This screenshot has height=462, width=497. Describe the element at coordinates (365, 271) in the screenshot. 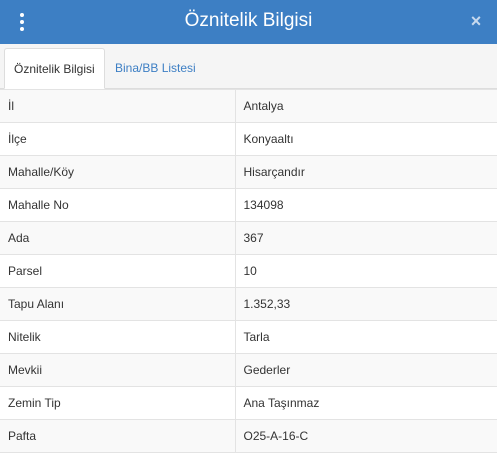

I see `attribute-value: 10` at that location.